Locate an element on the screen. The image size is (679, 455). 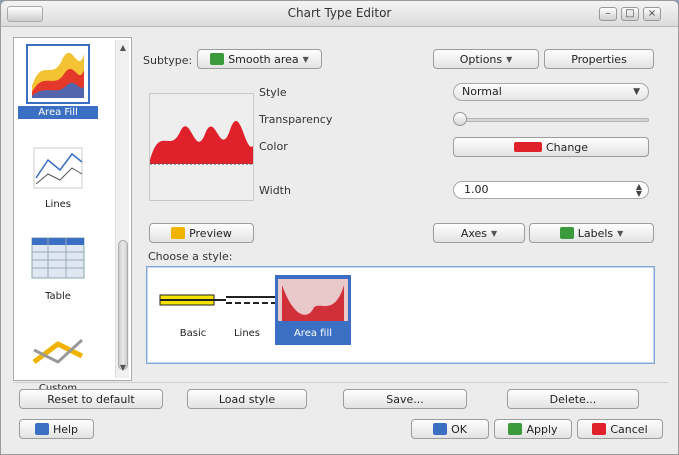
labels-menu-button: Labels ▼ is located at coordinates (591, 233).